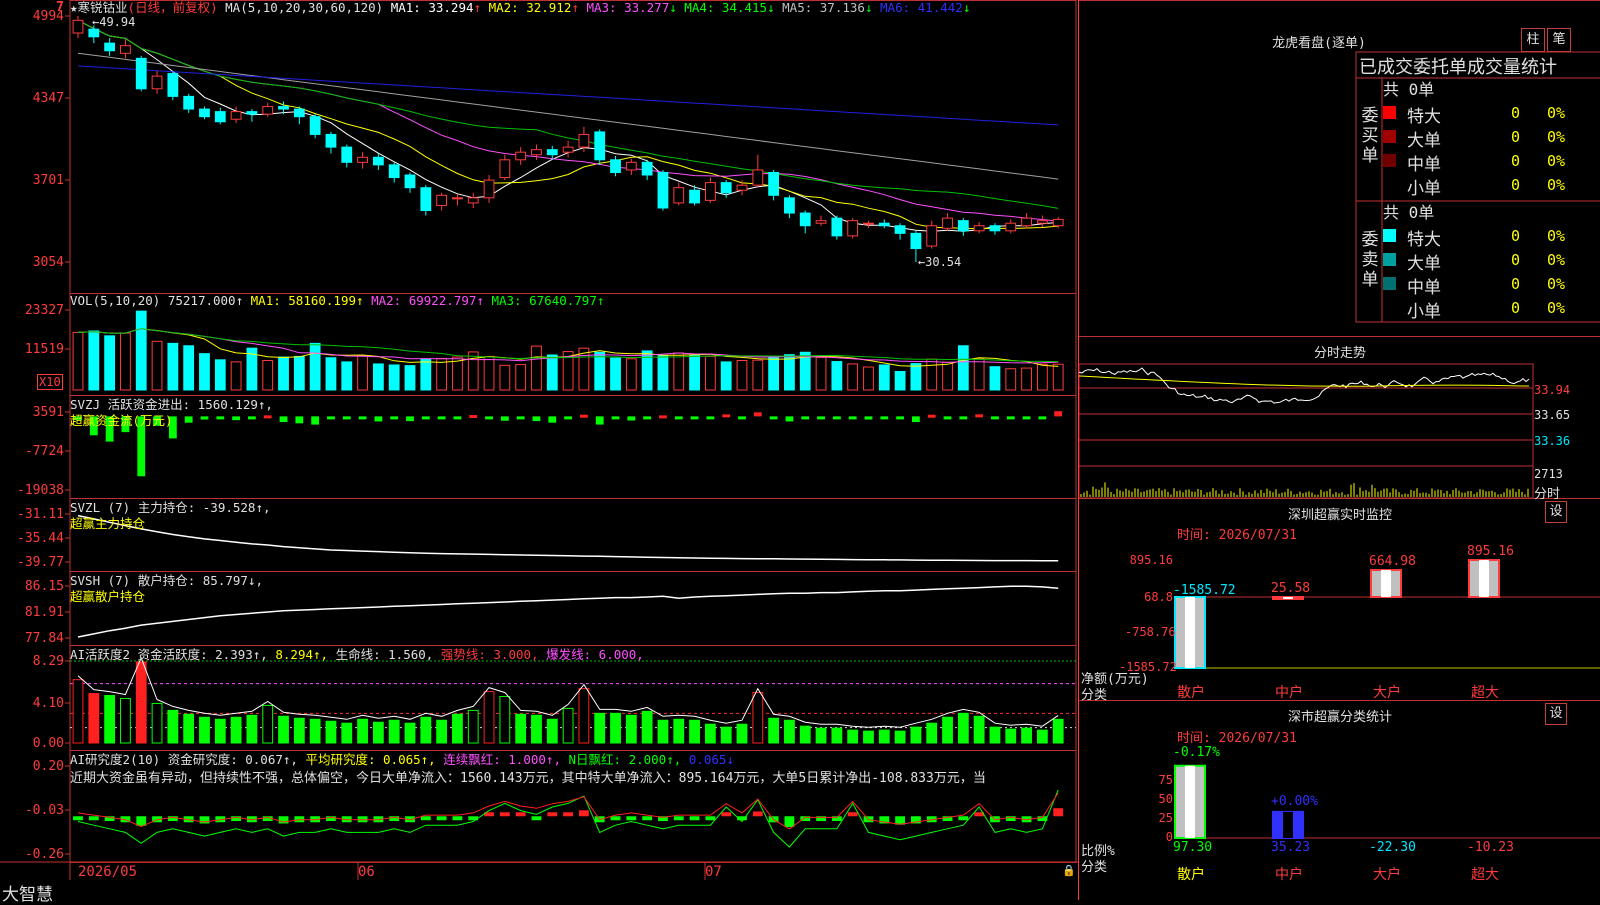  I want to click on buy-row-vol-2: 0, so click(1516, 161).